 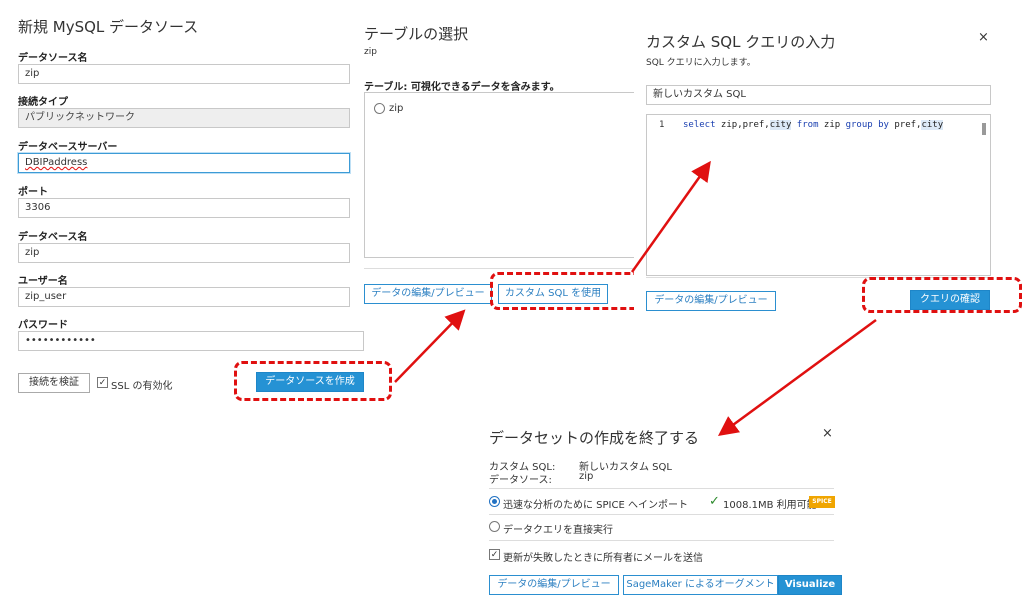 What do you see at coordinates (430, 346) in the screenshot?
I see `arrow-create-to-table` at bounding box center [430, 346].